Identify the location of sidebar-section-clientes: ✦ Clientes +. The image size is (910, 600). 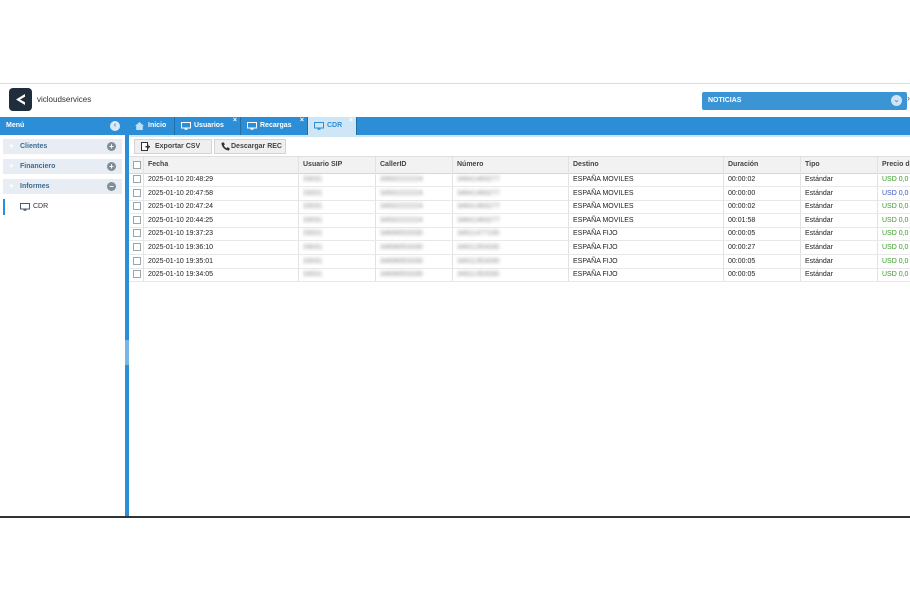
(62, 146).